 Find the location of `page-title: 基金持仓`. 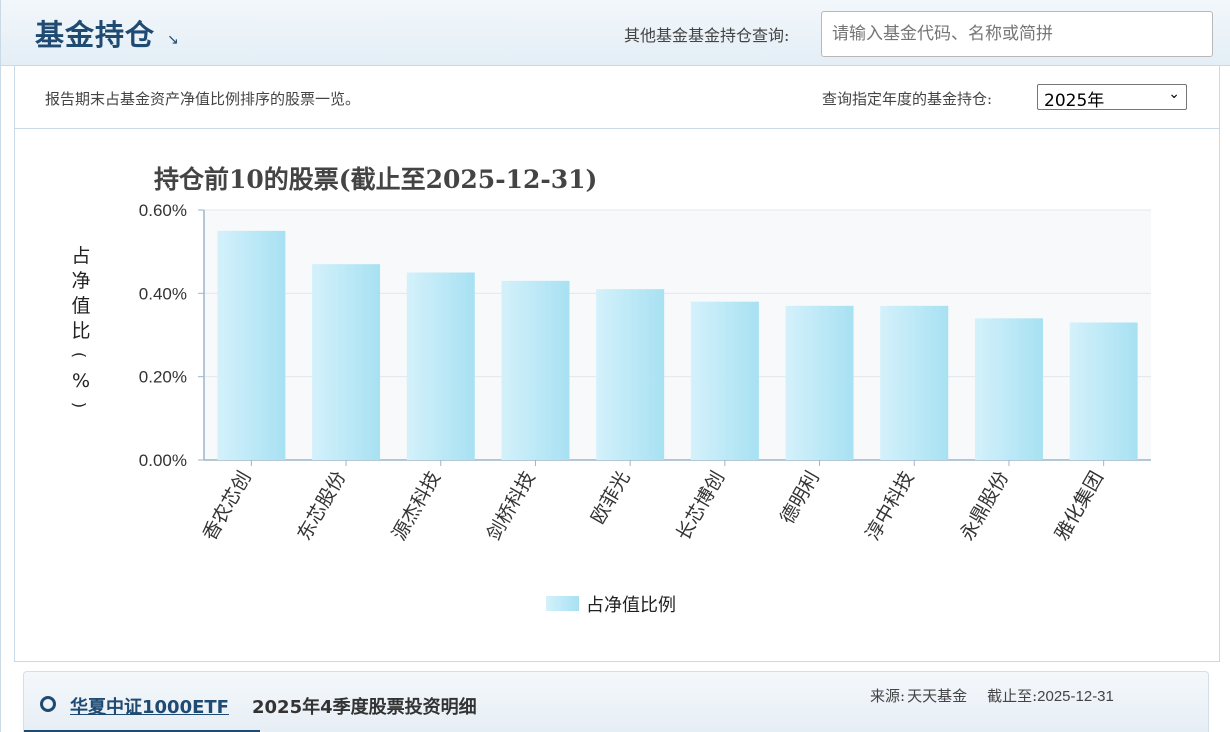

page-title: 基金持仓 is located at coordinates (95, 35).